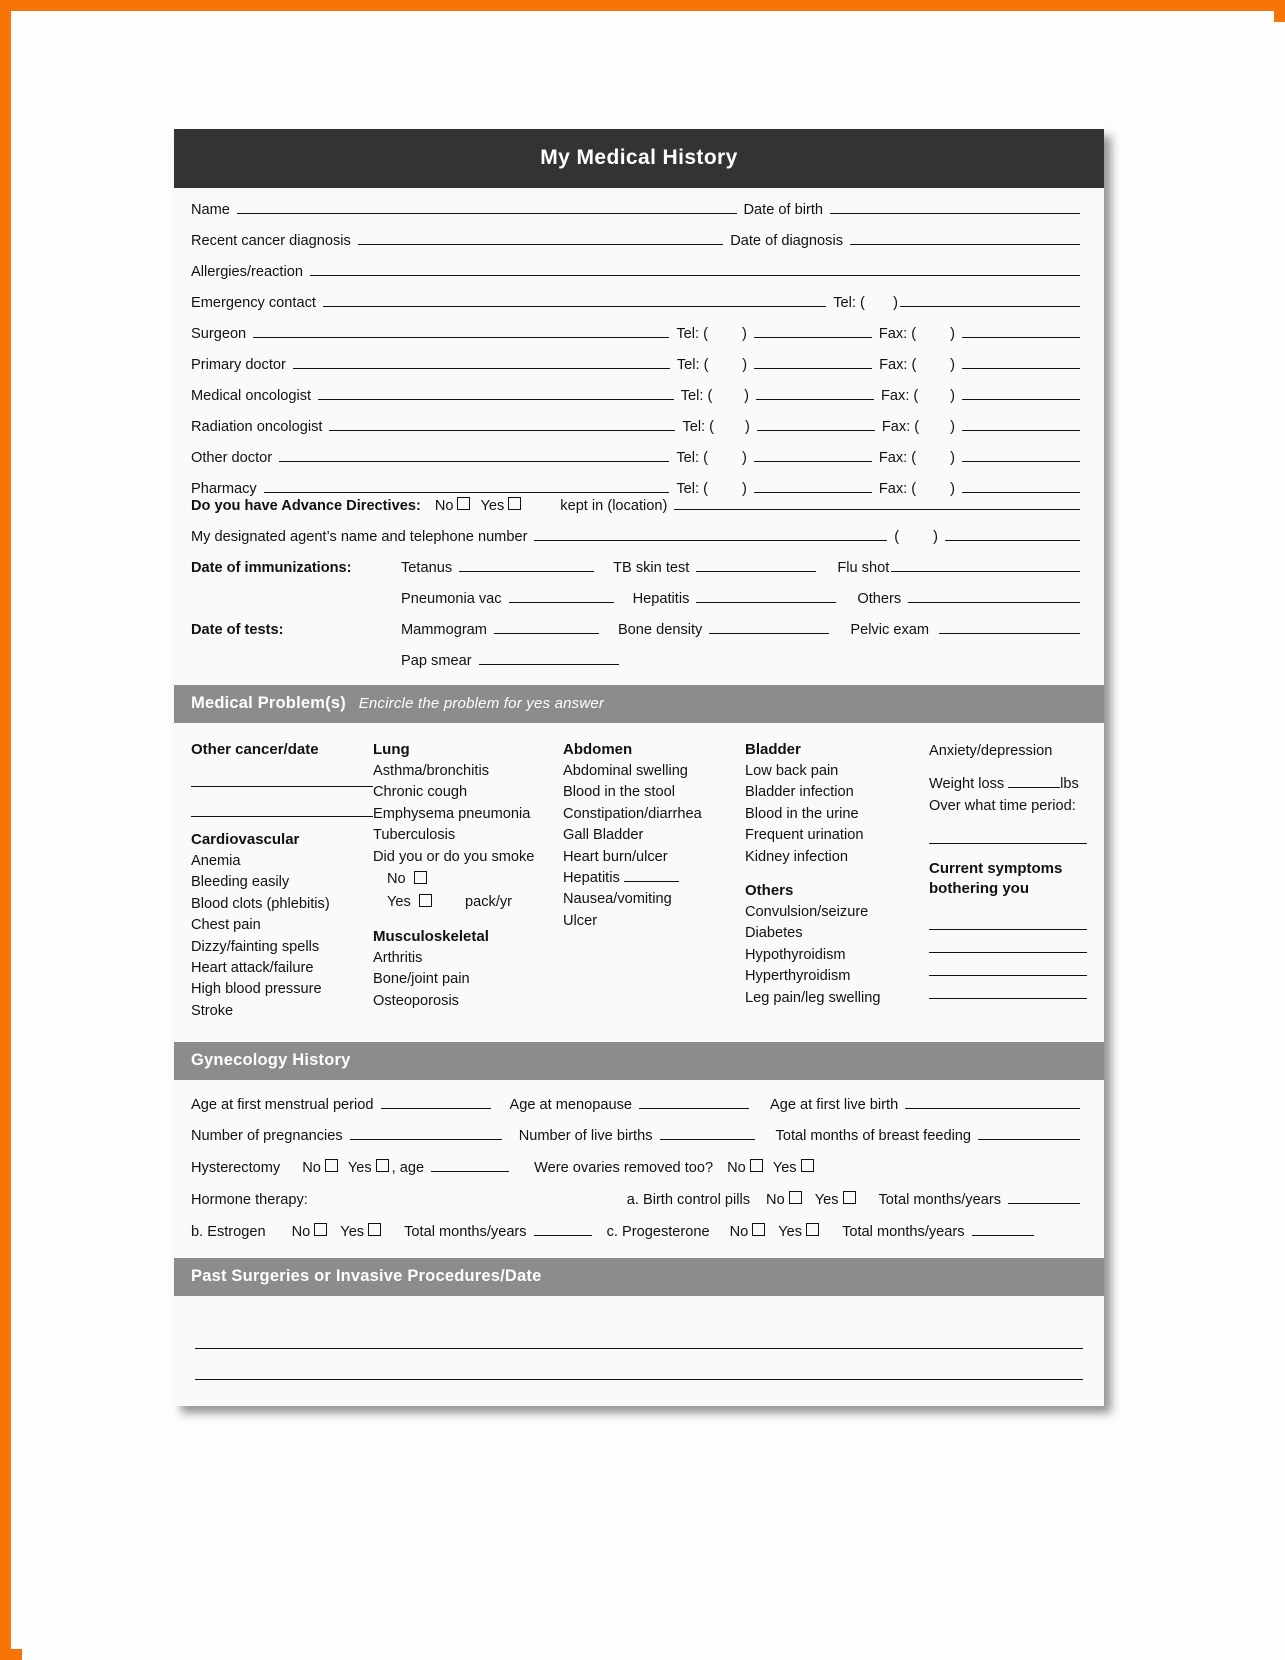  I want to click on weight-loss-input, so click(1034, 782).